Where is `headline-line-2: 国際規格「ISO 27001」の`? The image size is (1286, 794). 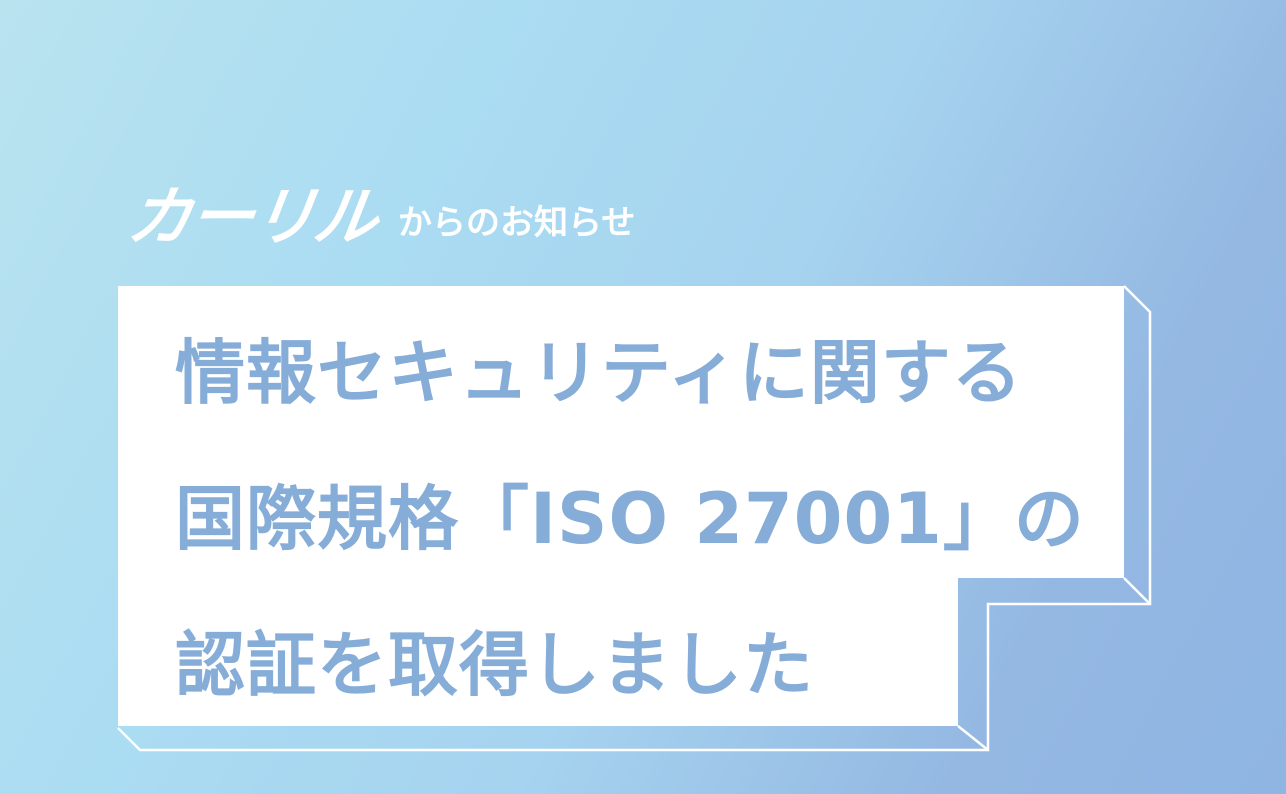 headline-line-2: 国際規格「ISO 27001」の is located at coordinates (630, 519).